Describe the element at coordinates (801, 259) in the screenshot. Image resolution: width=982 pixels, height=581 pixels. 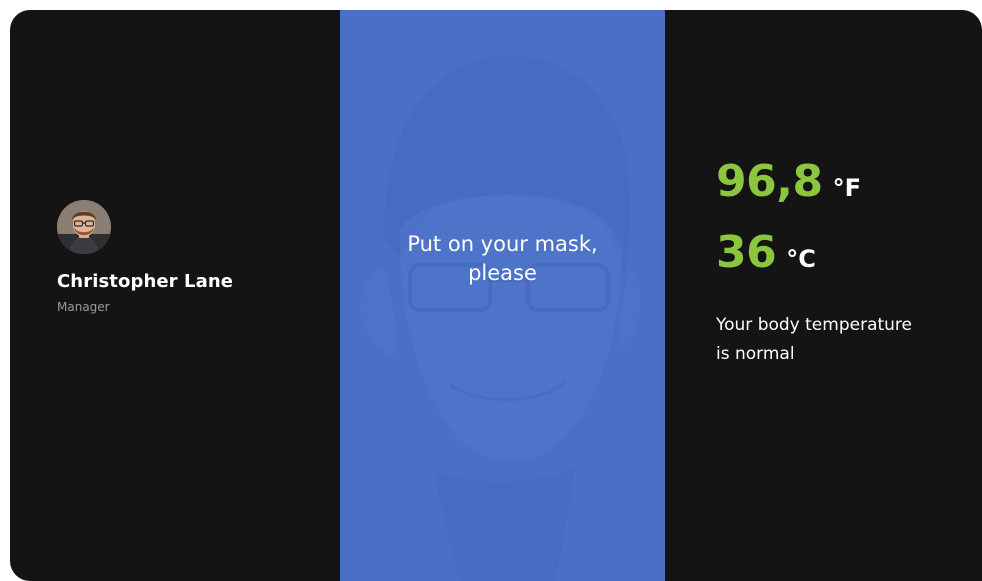
I see `celsius-unit: °C` at that location.